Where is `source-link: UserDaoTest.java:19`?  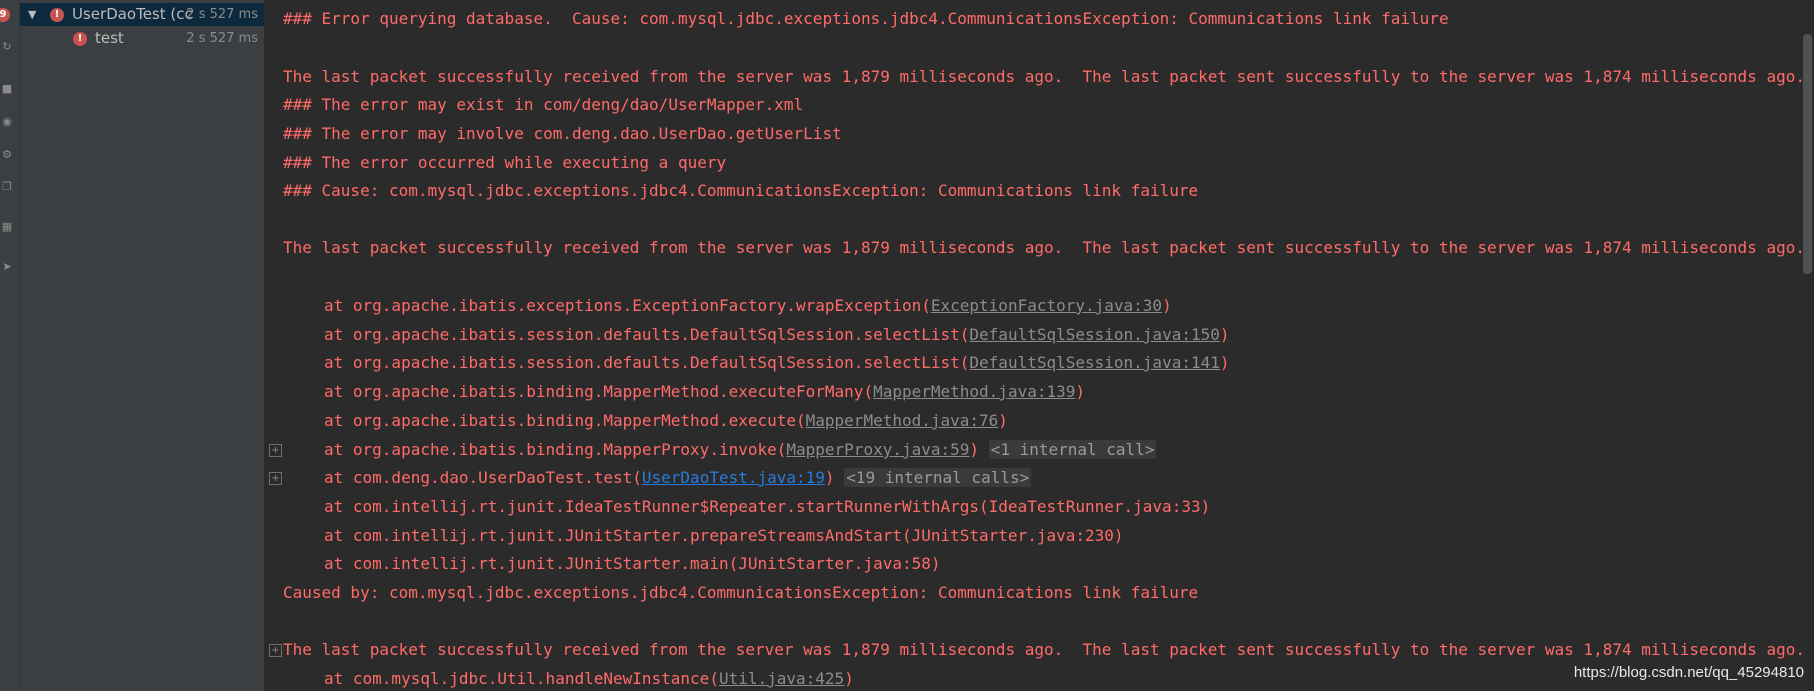
source-link: UserDaoTest.java:19 is located at coordinates (733, 477).